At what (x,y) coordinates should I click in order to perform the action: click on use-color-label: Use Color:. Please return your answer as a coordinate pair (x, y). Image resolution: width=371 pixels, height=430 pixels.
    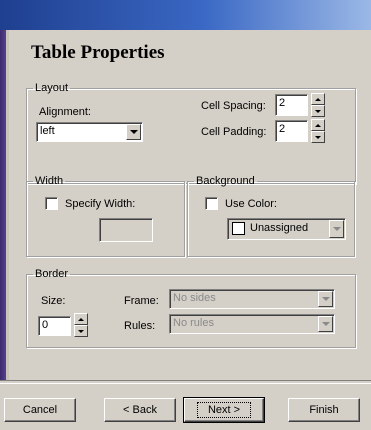
    Looking at the image, I should click on (251, 204).